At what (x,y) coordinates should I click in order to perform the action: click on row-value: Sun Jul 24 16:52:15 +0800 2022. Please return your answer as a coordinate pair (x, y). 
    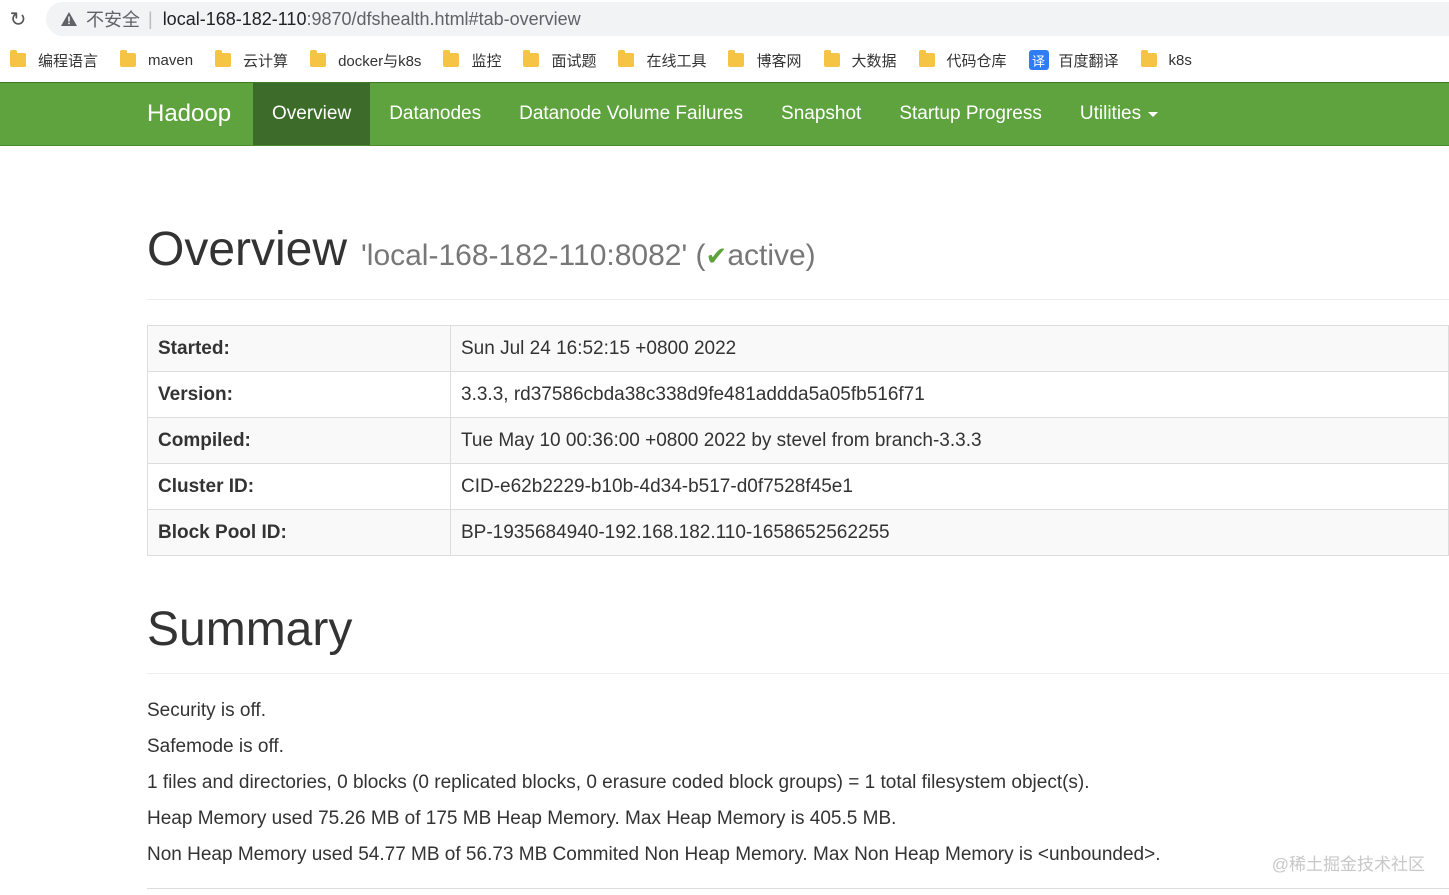
    Looking at the image, I should click on (949, 348).